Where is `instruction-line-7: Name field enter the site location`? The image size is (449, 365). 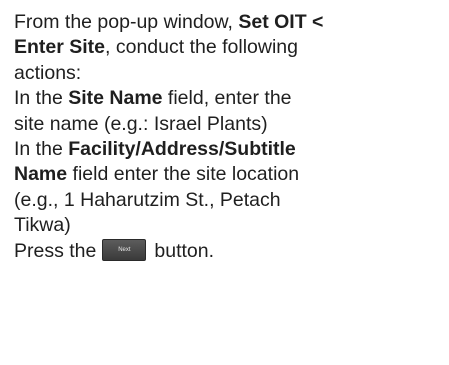
instruction-line-7: Name field enter the site location is located at coordinates (231, 174).